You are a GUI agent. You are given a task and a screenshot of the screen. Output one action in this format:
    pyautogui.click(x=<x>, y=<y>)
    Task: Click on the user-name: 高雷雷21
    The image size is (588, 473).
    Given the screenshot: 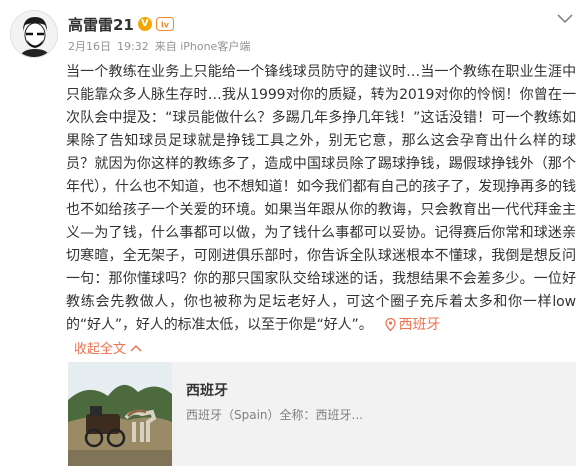 What is the action you would take?
    pyautogui.click(x=101, y=24)
    